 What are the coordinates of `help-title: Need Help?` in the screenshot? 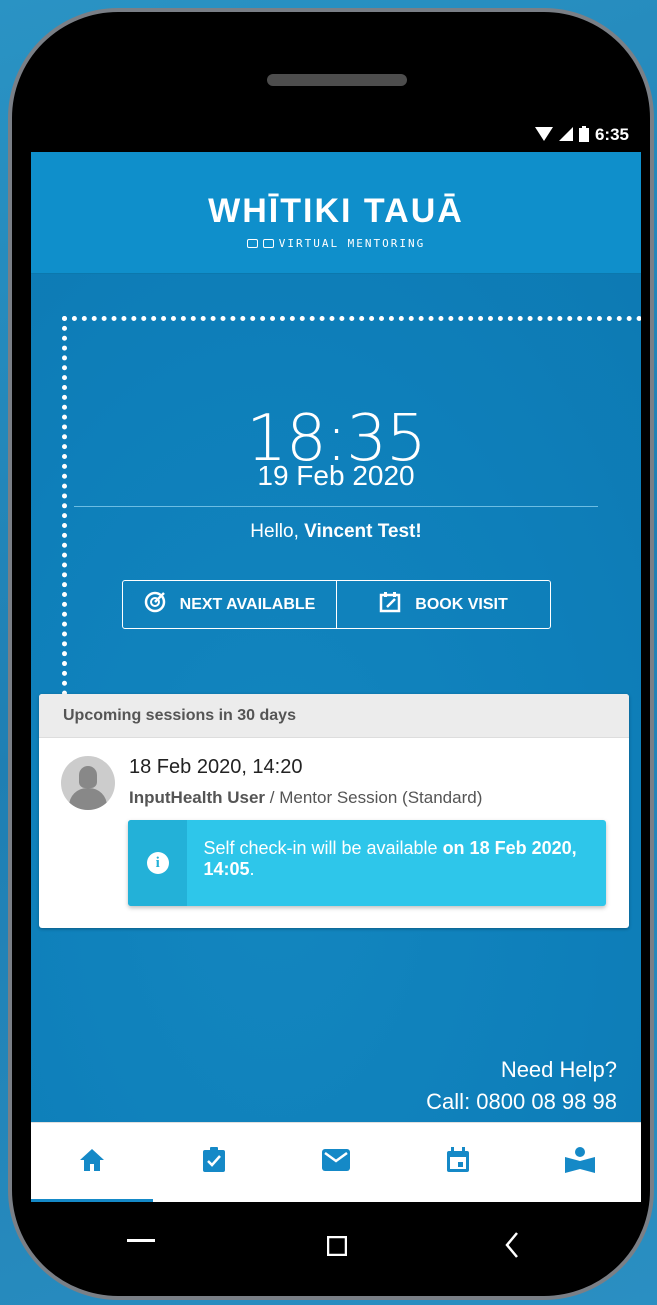 It's located at (558, 1069).